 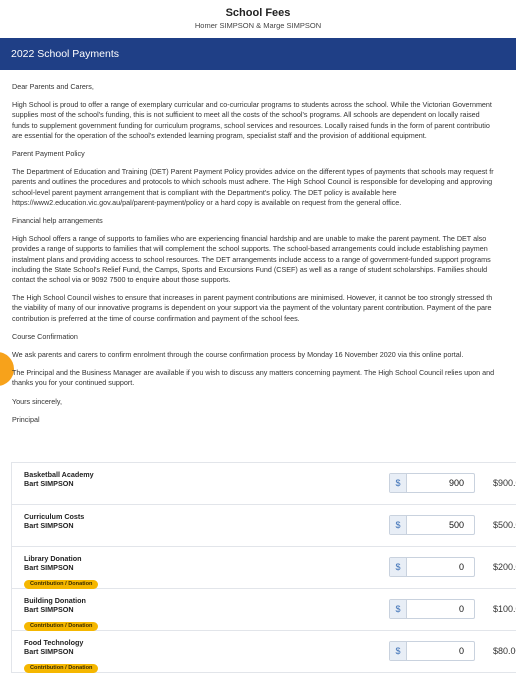 I want to click on letter-greeting: Dear Parents and Carers,, so click(x=53, y=86).